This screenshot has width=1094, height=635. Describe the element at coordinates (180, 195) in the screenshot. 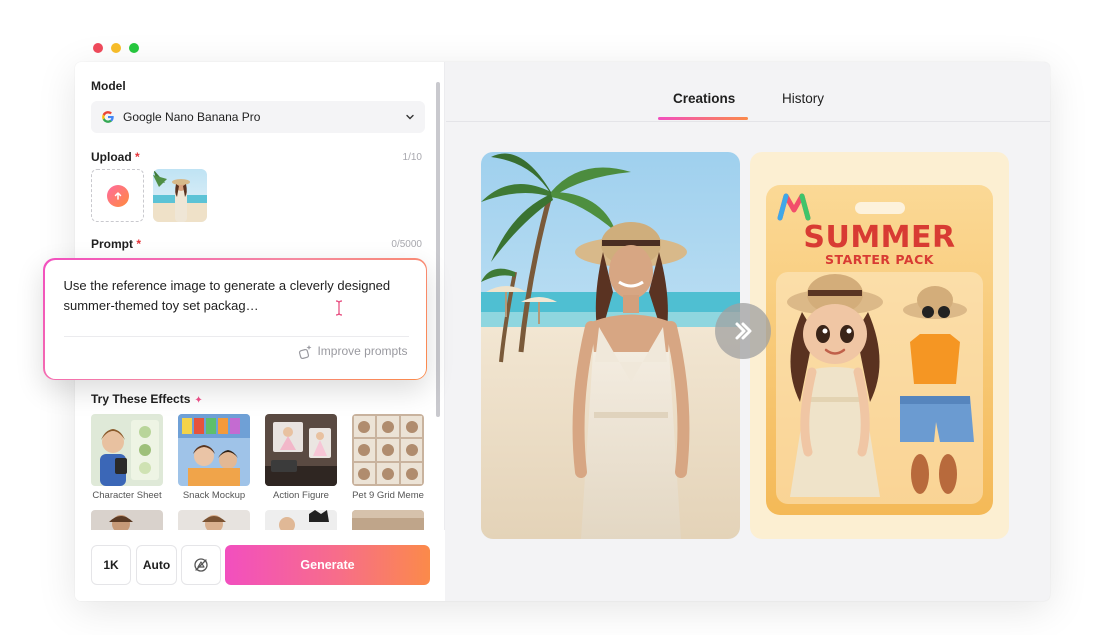

I see `uploaded-image-thumbnail` at that location.